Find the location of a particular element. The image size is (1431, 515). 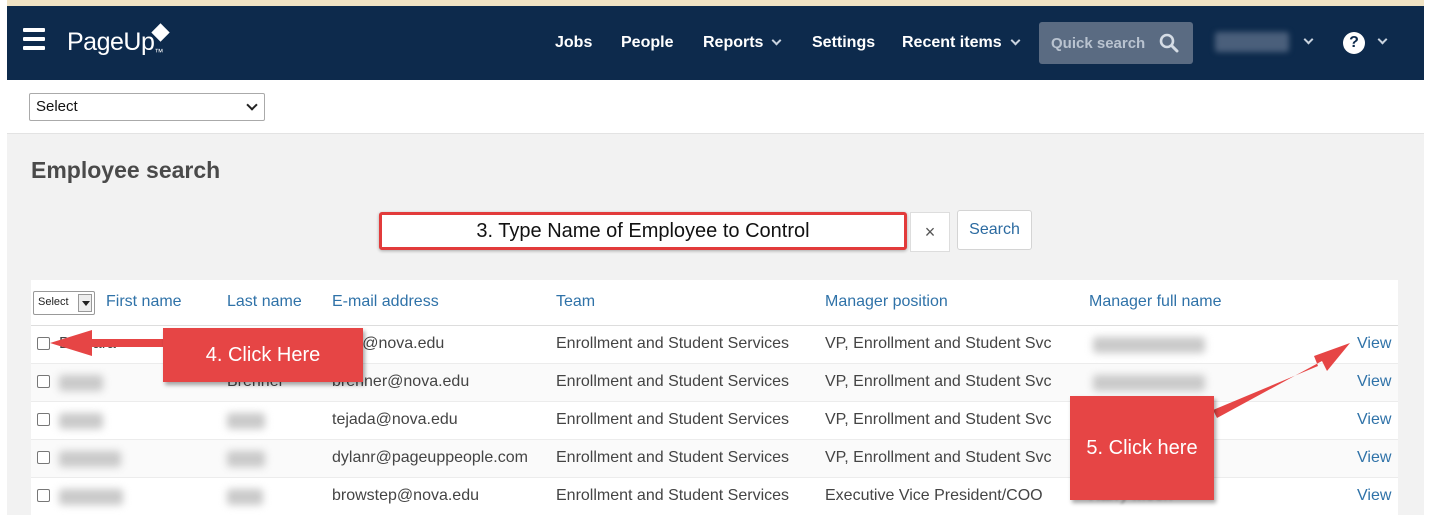

logo-trademark: ™ is located at coordinates (158, 52).